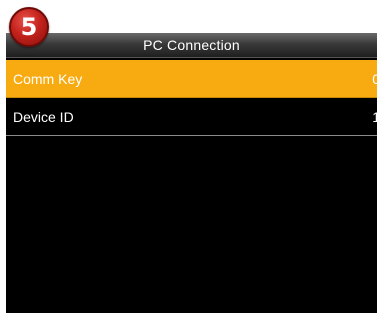  What do you see at coordinates (374, 79) in the screenshot?
I see `menu-item-value: 0` at bounding box center [374, 79].